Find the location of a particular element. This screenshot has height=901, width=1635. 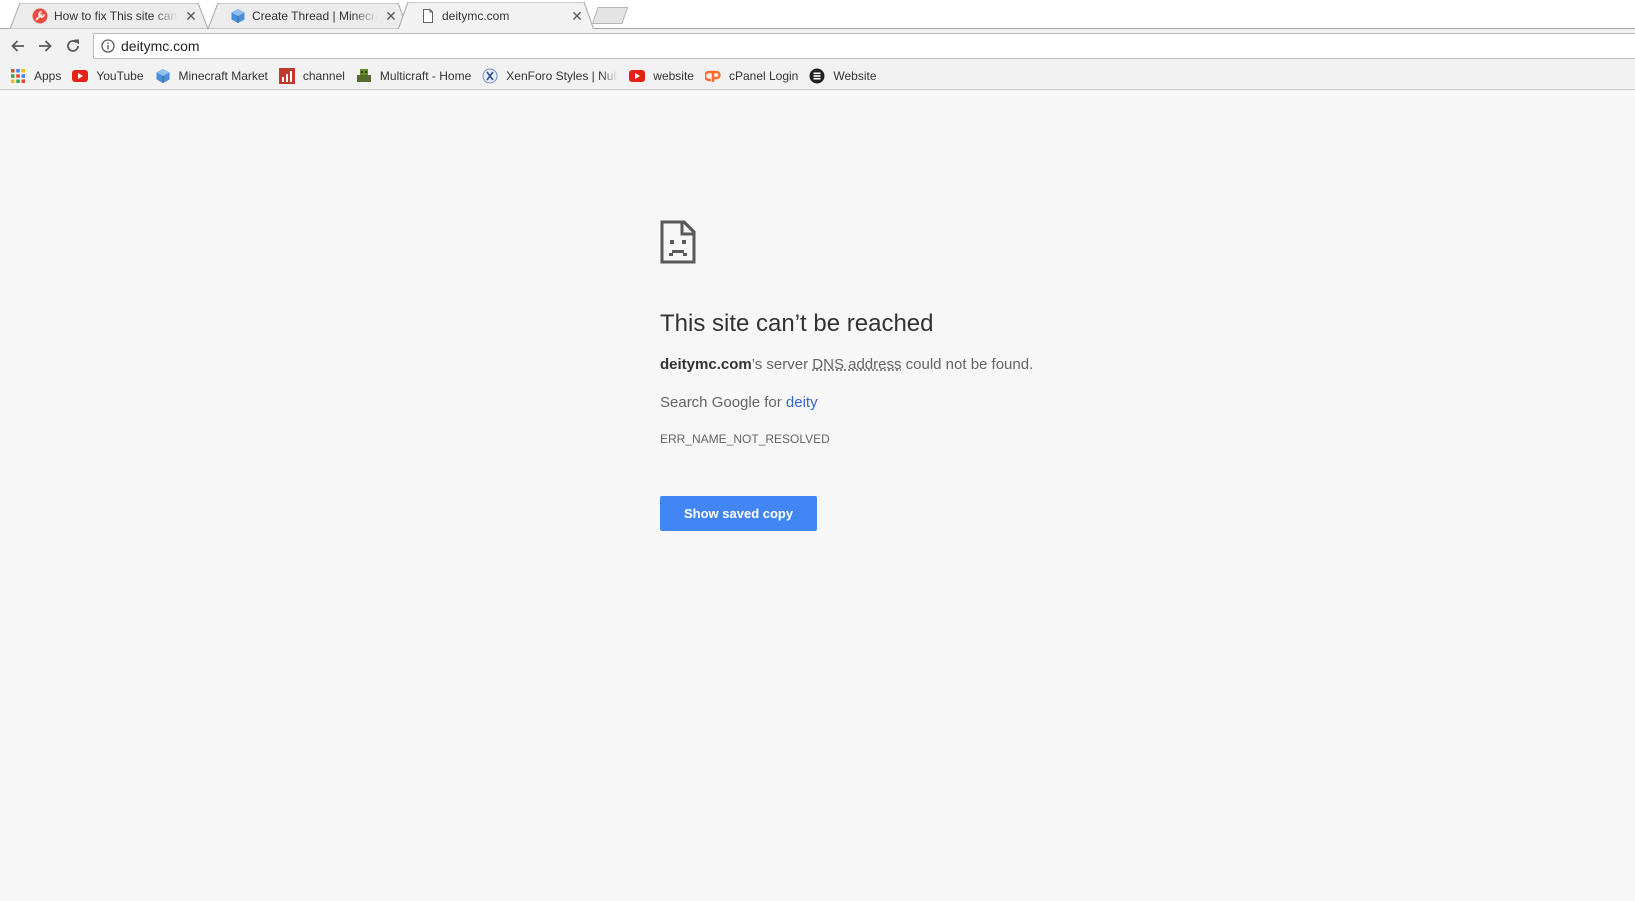

page-icon is located at coordinates (428, 16).